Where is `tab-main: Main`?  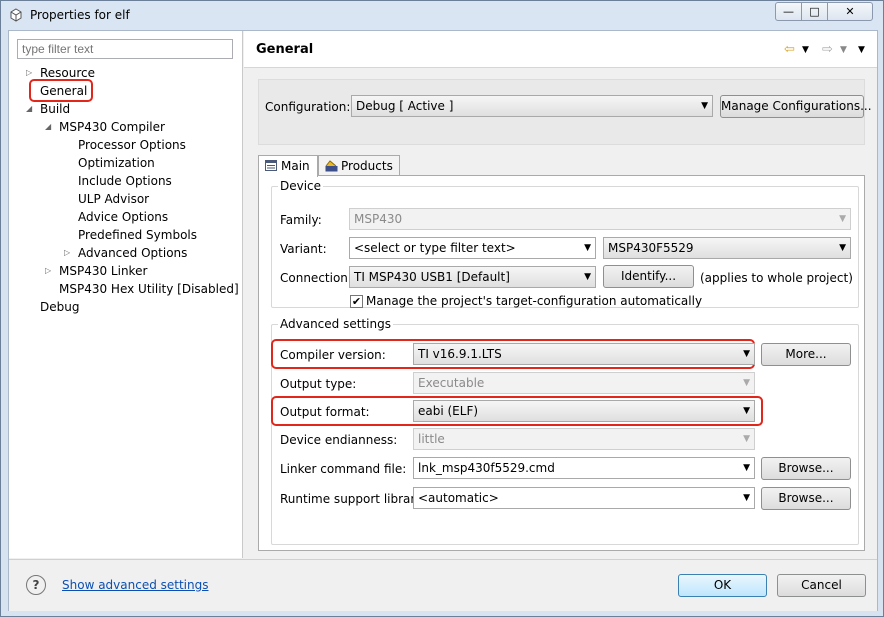 tab-main: Main is located at coordinates (288, 166).